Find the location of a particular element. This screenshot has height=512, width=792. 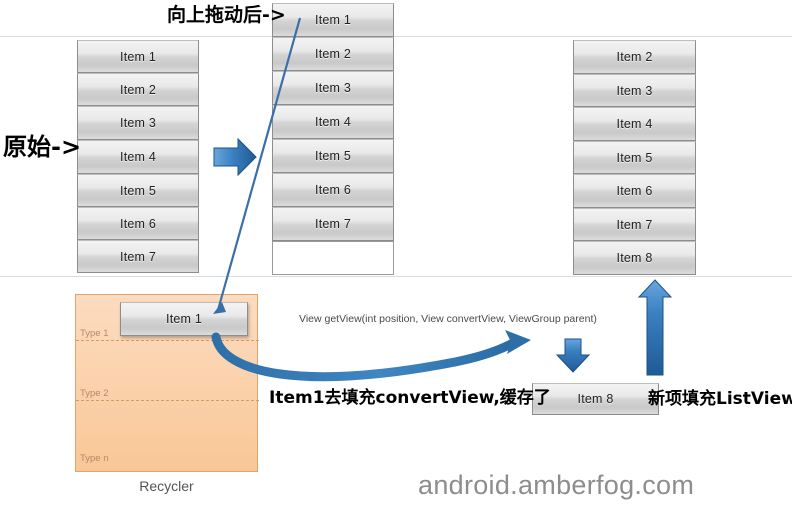

label-original: 原始-> is located at coordinates (42, 147).